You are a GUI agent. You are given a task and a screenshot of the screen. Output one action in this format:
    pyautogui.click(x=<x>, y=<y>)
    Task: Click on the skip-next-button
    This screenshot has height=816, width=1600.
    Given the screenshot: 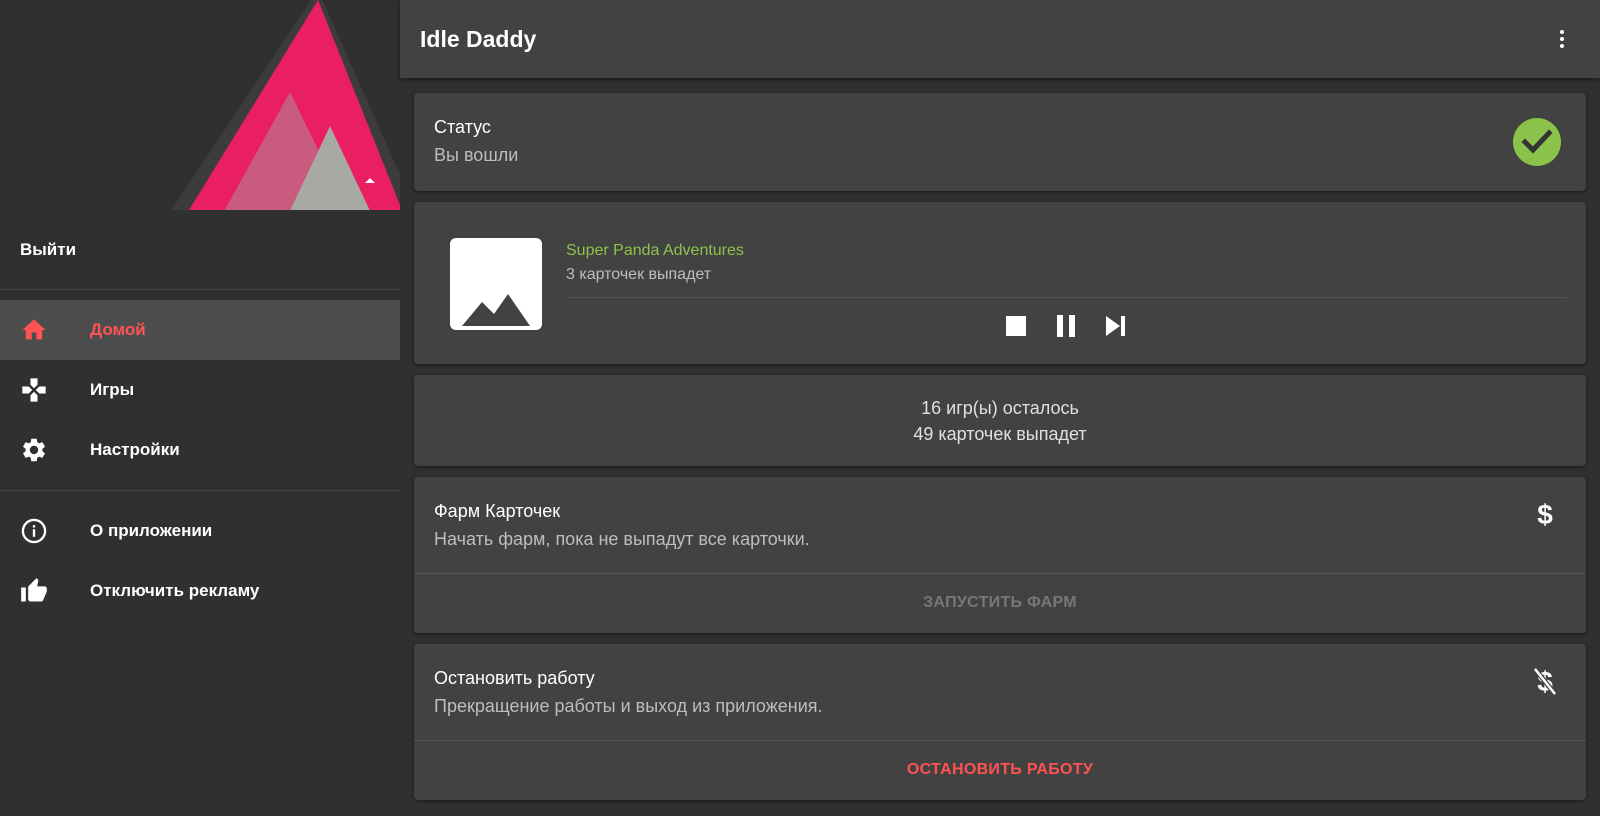 What is the action you would take?
    pyautogui.click(x=1116, y=326)
    